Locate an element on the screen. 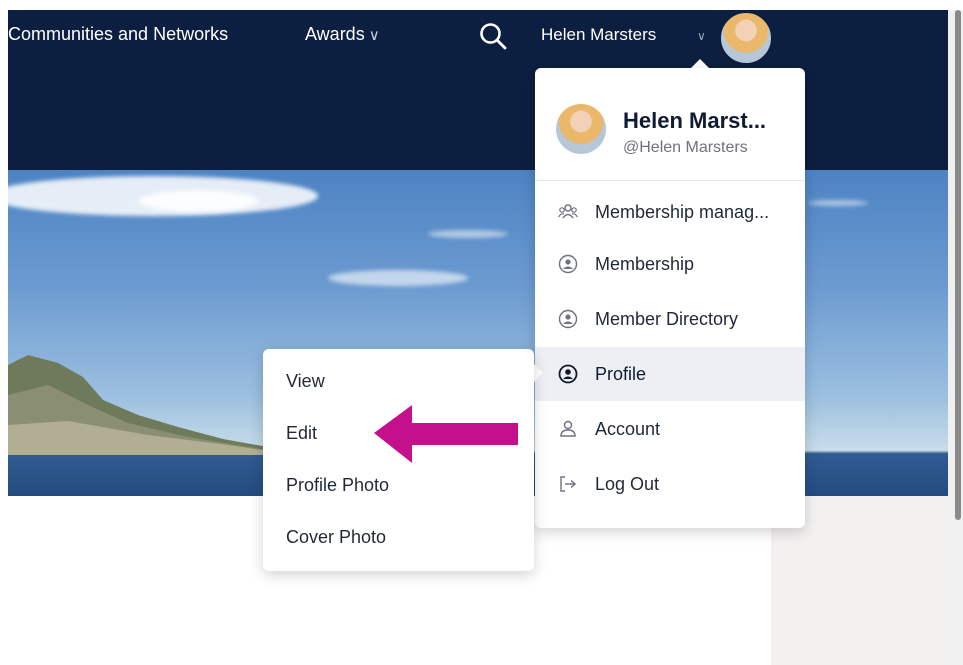  dropdown-user-handle: @Helen Marsters is located at coordinates (685, 147).